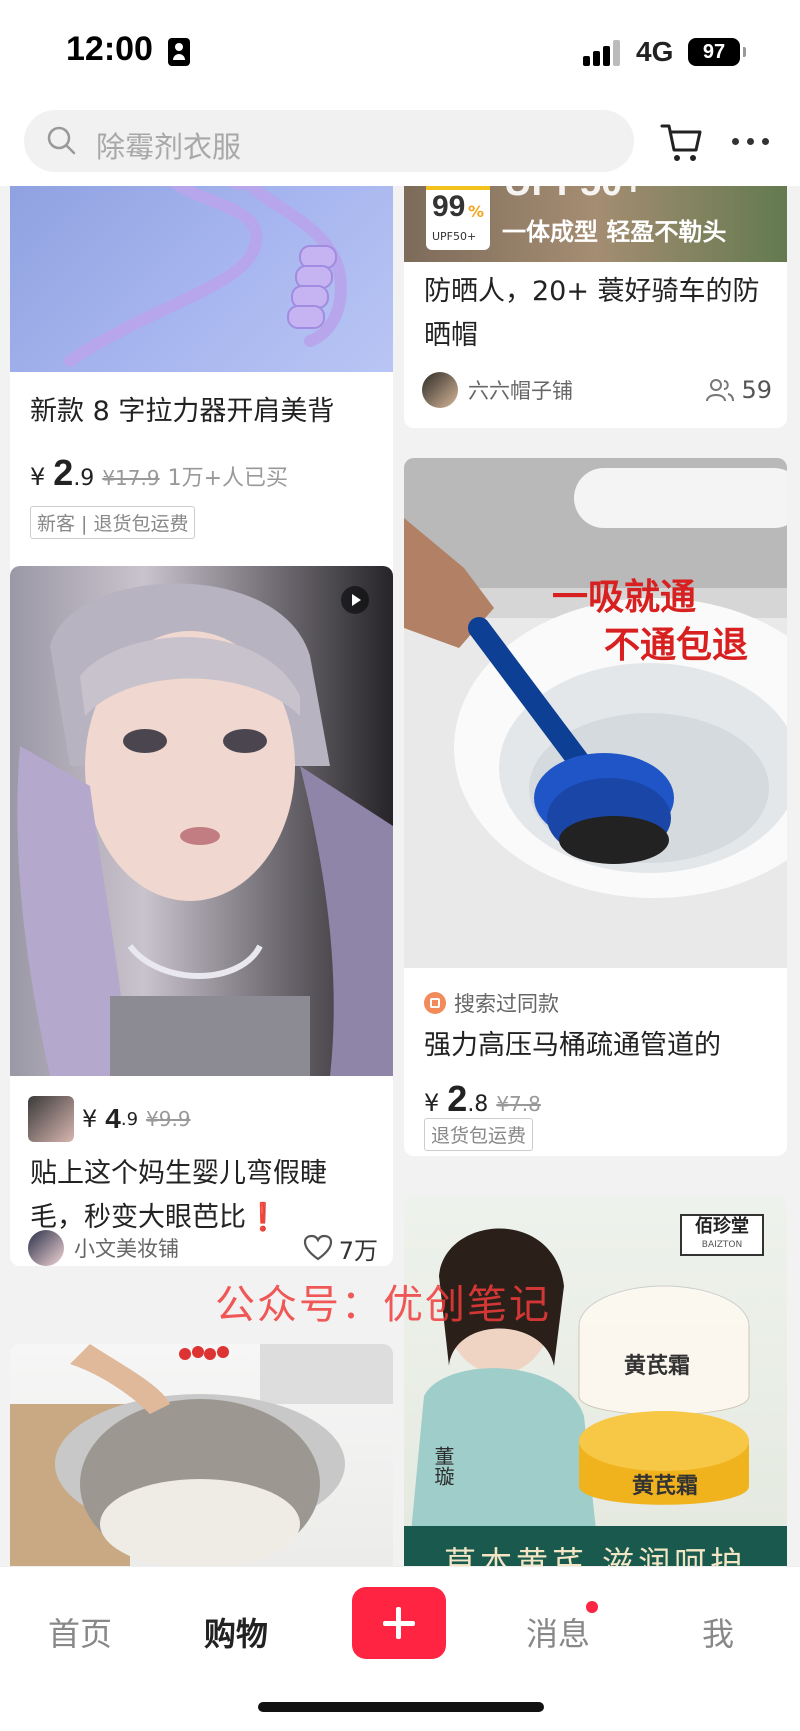  I want to click on battery-icon: 97, so click(717, 52).